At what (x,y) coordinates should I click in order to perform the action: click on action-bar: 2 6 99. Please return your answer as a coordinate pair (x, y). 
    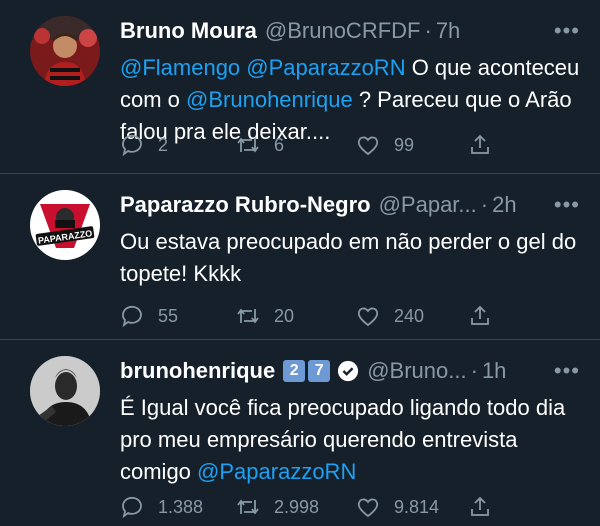
    Looking at the image, I should click on (350, 145).